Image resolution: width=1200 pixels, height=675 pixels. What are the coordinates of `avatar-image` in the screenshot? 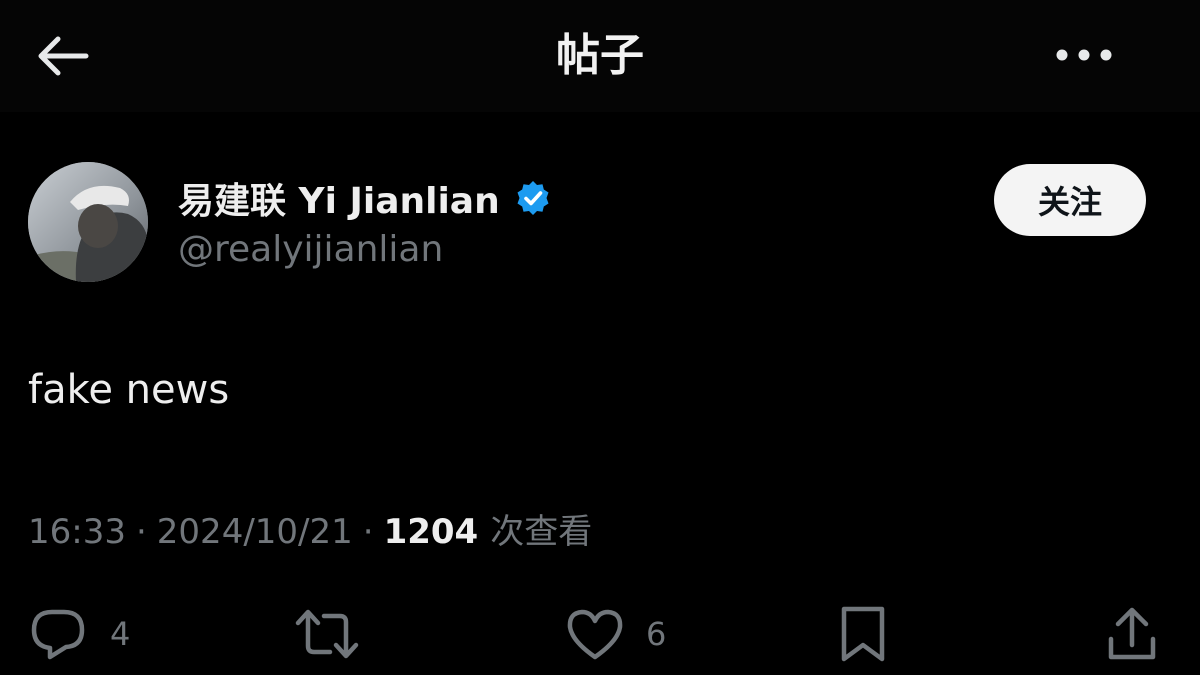 It's located at (88, 222).